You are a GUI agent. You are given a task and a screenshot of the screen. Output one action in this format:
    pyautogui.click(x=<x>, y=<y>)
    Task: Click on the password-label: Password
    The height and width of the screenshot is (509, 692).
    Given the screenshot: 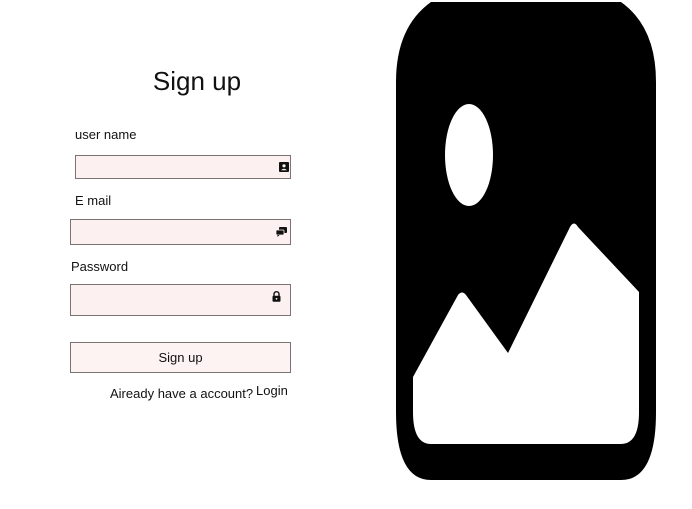 What is the action you would take?
    pyautogui.click(x=100, y=266)
    